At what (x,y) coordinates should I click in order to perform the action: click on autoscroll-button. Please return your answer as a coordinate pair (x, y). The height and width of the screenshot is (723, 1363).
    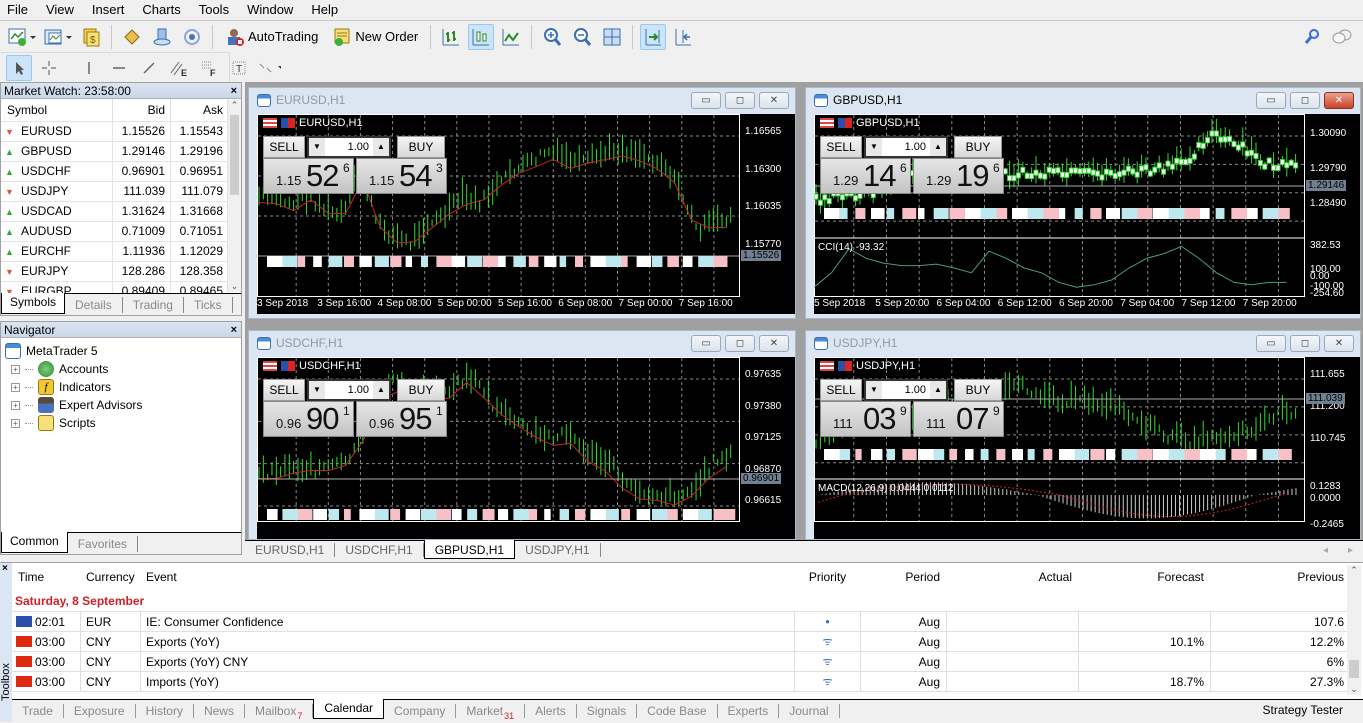
    Looking at the image, I should click on (653, 36).